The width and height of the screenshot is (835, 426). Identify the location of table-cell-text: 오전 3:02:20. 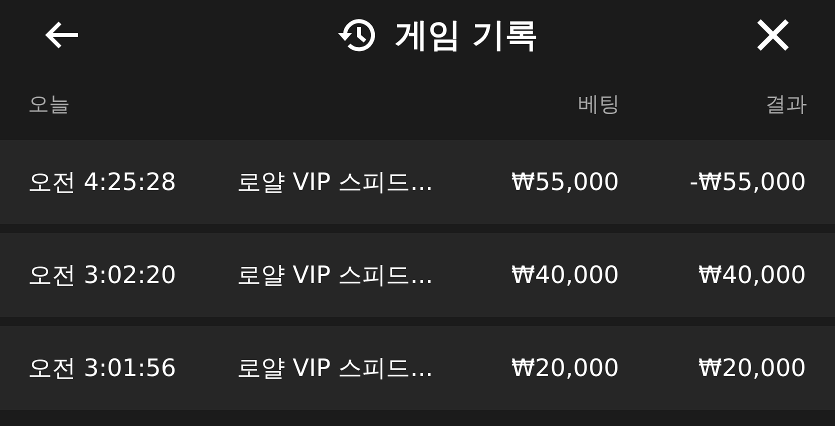
(103, 275).